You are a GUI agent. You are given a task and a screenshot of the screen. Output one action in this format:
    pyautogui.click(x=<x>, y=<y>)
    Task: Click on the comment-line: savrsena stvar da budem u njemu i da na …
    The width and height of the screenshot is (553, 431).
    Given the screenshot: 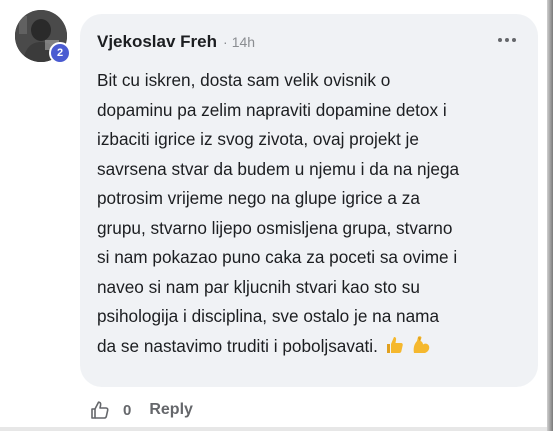 What is the action you would take?
    pyautogui.click(x=278, y=168)
    